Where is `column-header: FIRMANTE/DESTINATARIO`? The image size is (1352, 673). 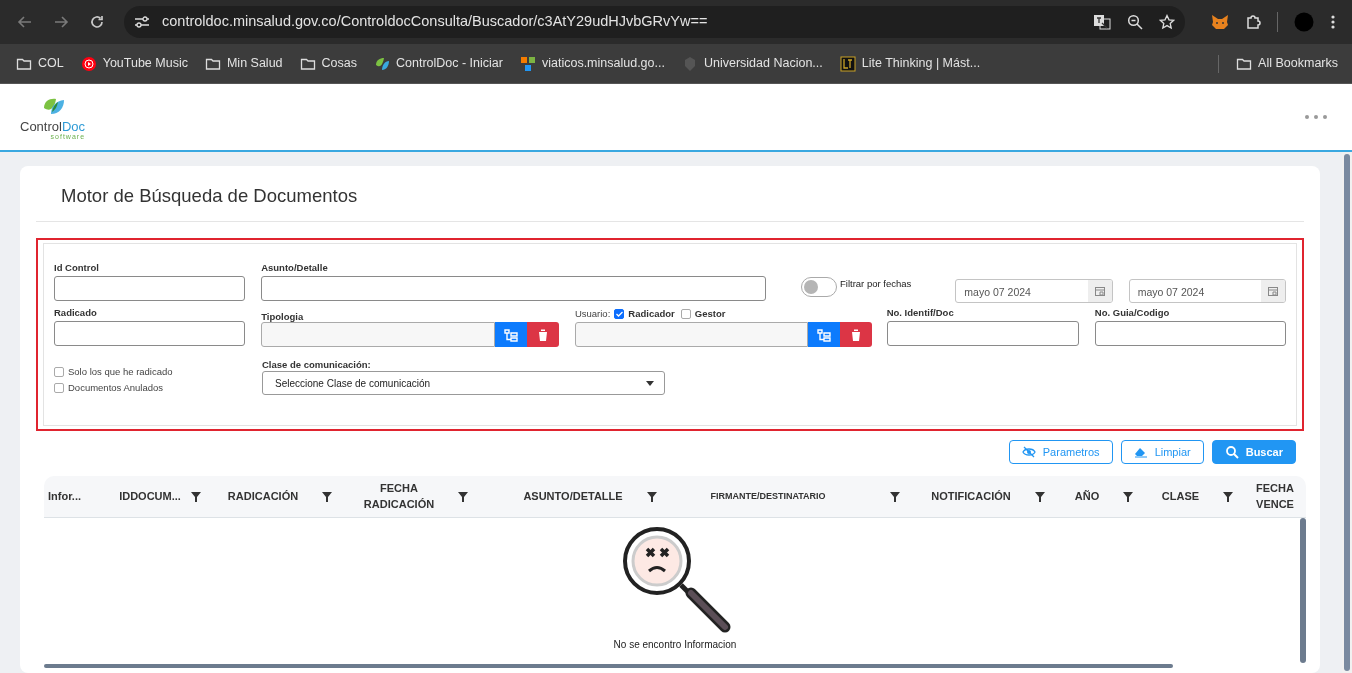 column-header: FIRMANTE/DESTINATARIO is located at coordinates (768, 496).